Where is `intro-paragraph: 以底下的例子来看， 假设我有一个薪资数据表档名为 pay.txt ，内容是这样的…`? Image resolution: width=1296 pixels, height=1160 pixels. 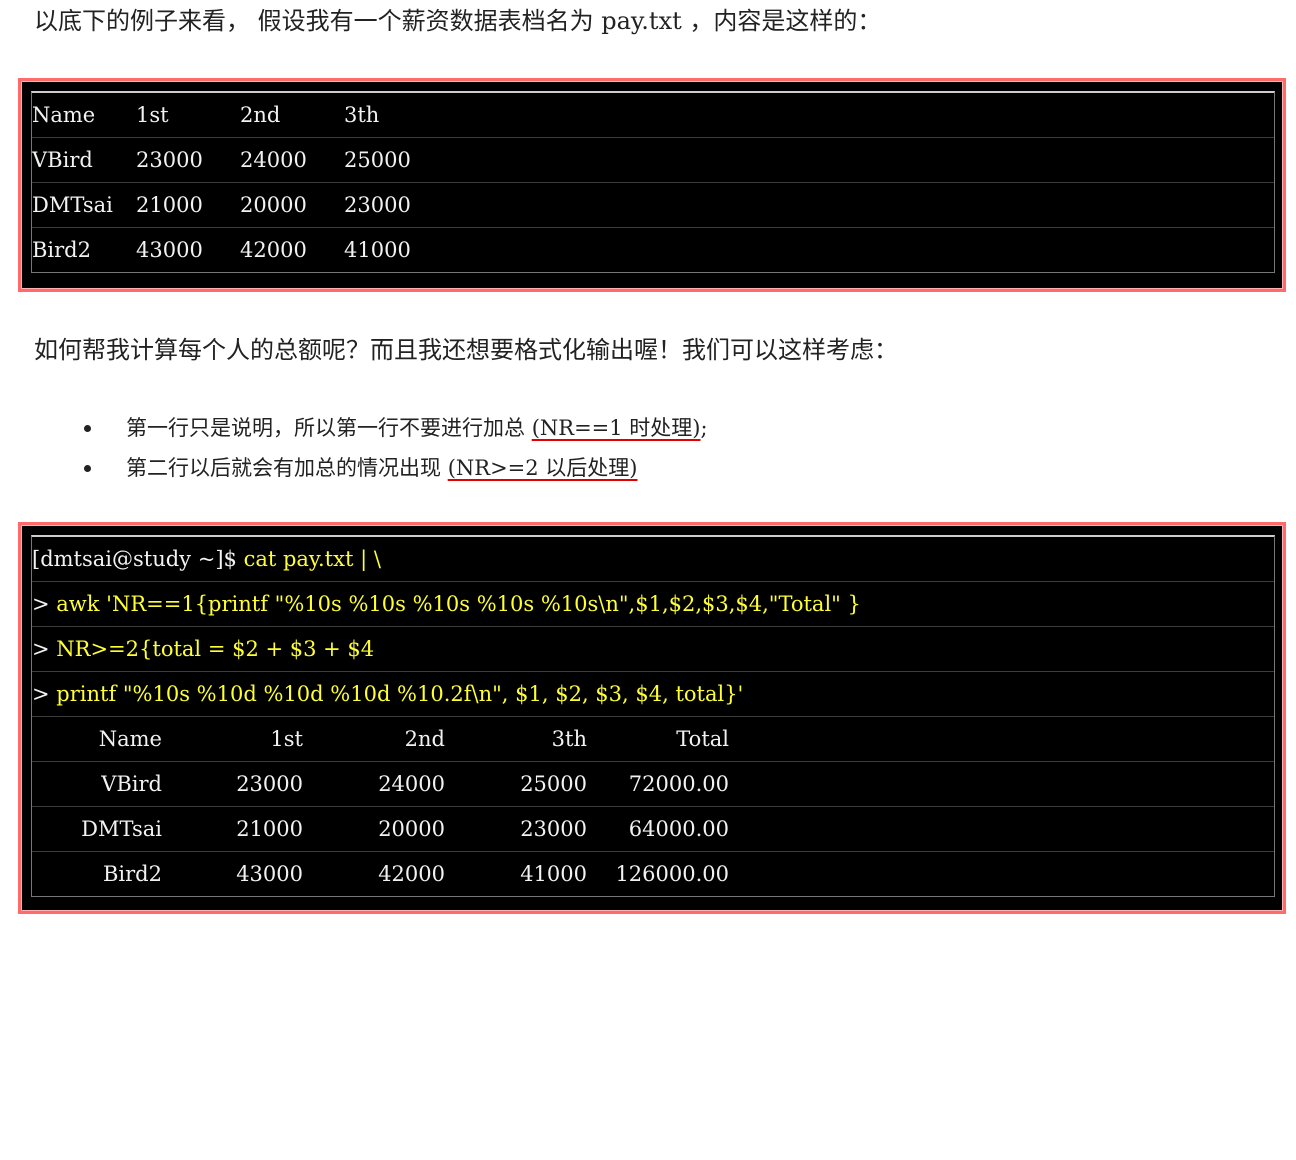
intro-paragraph: 以底下的例子来看， 假设我有一个薪资数据表档名为 pay.txt ，内容是这样的… is located at coordinates (458, 21).